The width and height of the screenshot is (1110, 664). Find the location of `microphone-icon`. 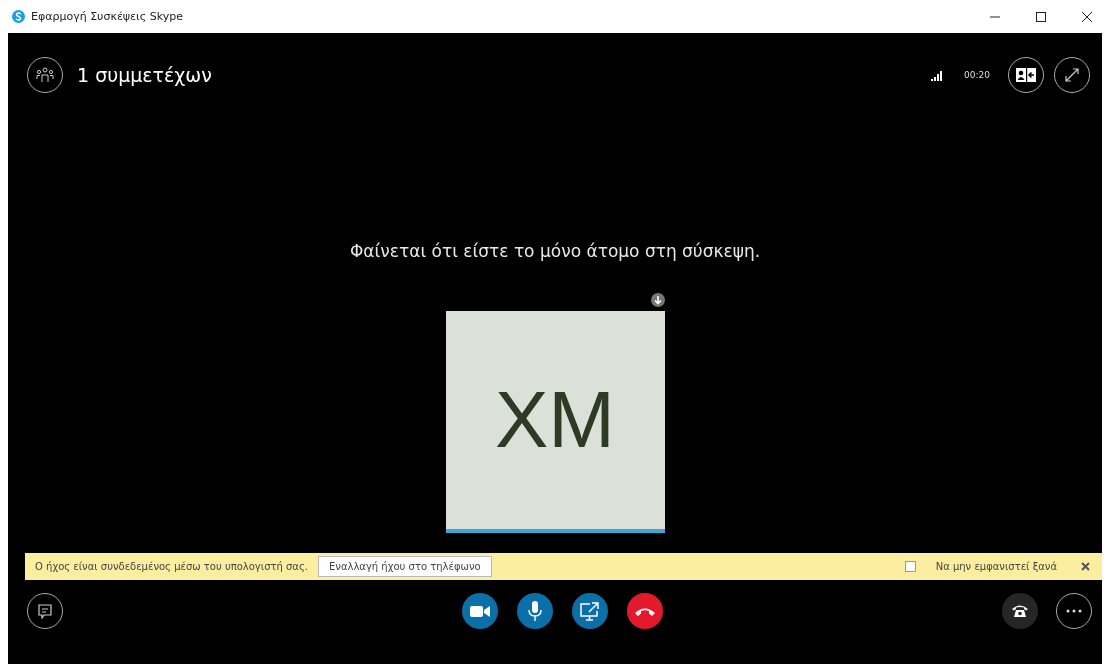

microphone-icon is located at coordinates (535, 611).